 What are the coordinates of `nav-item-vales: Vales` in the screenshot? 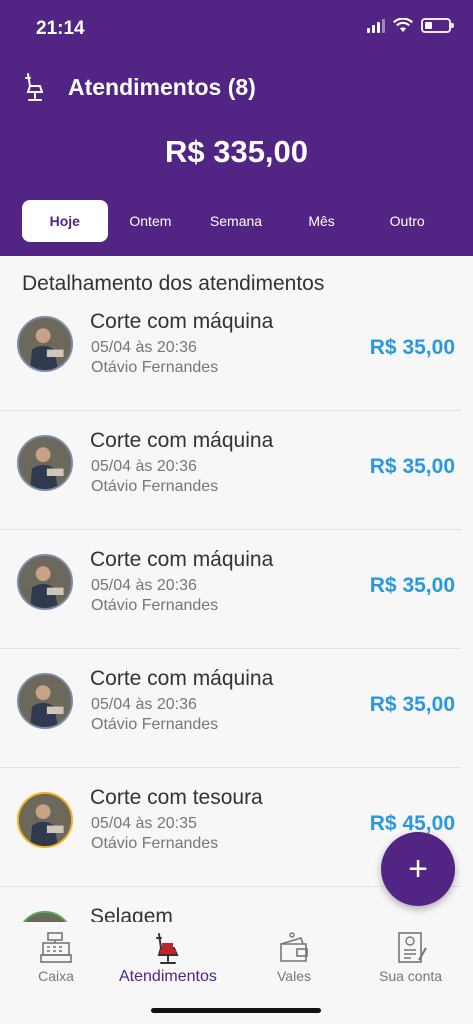 It's located at (294, 957).